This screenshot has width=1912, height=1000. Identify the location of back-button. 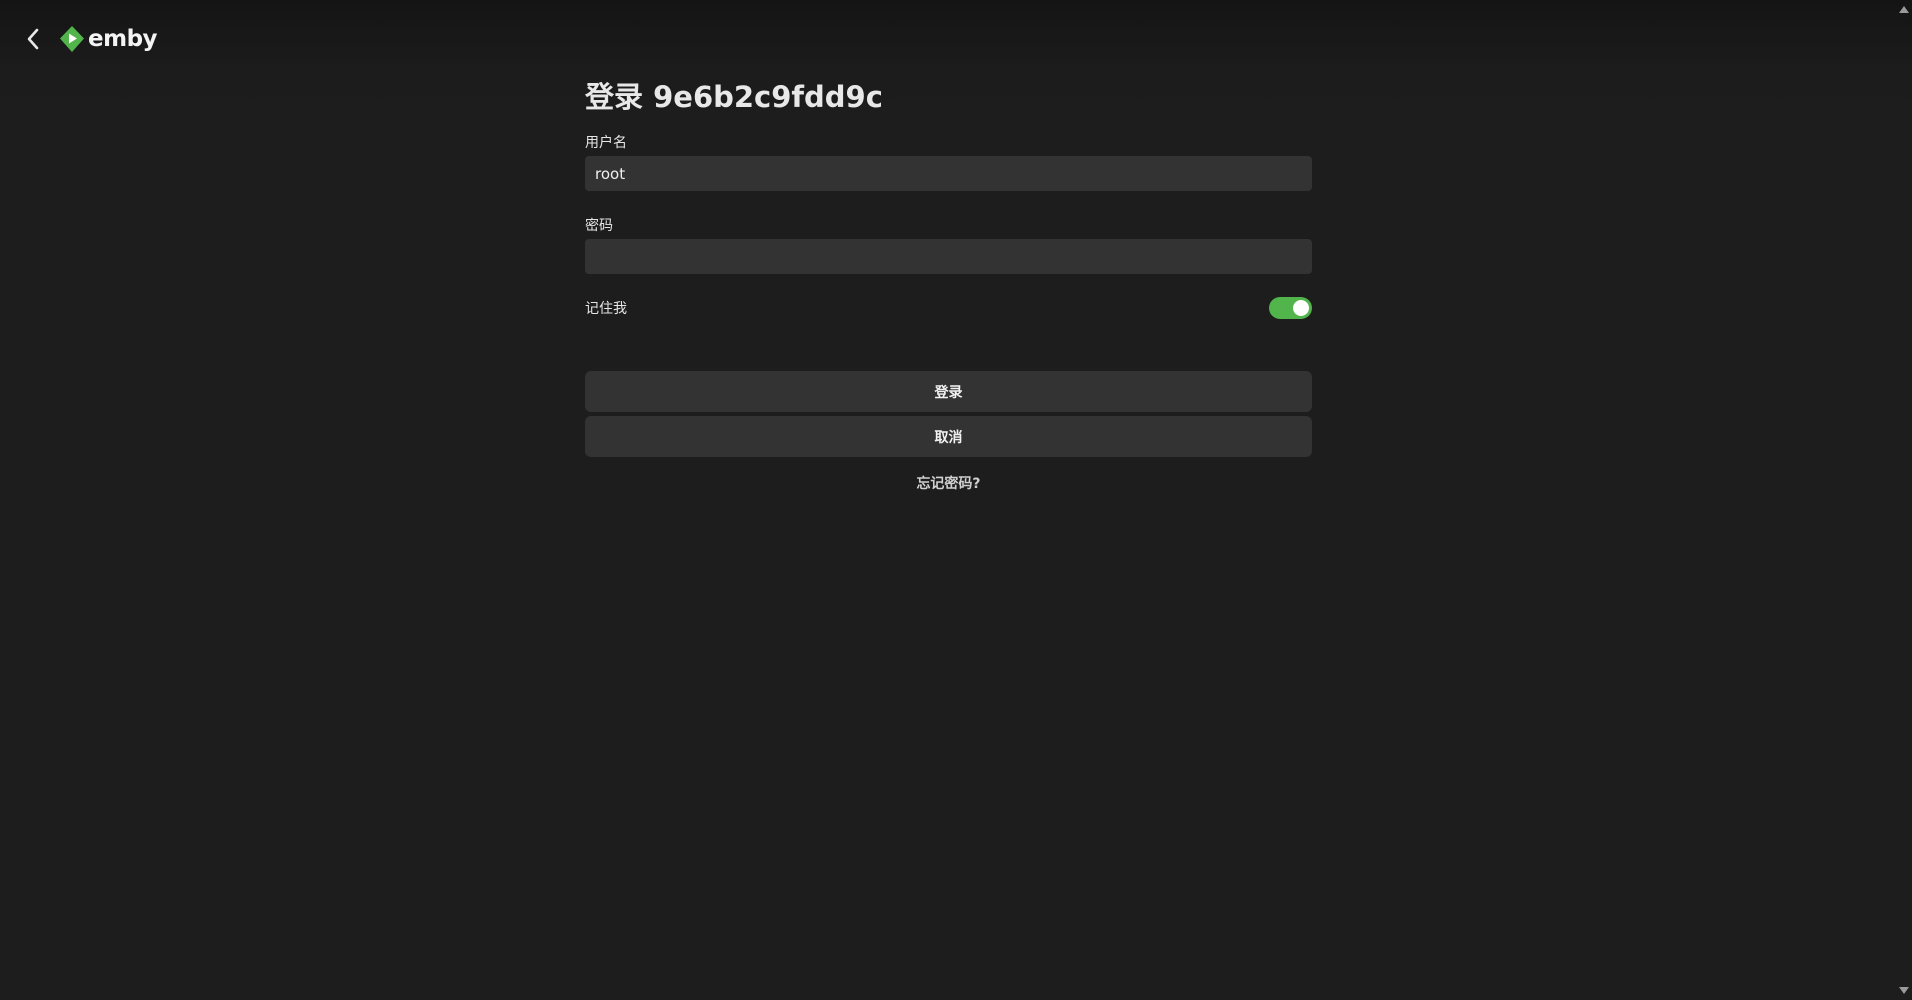
(33, 39).